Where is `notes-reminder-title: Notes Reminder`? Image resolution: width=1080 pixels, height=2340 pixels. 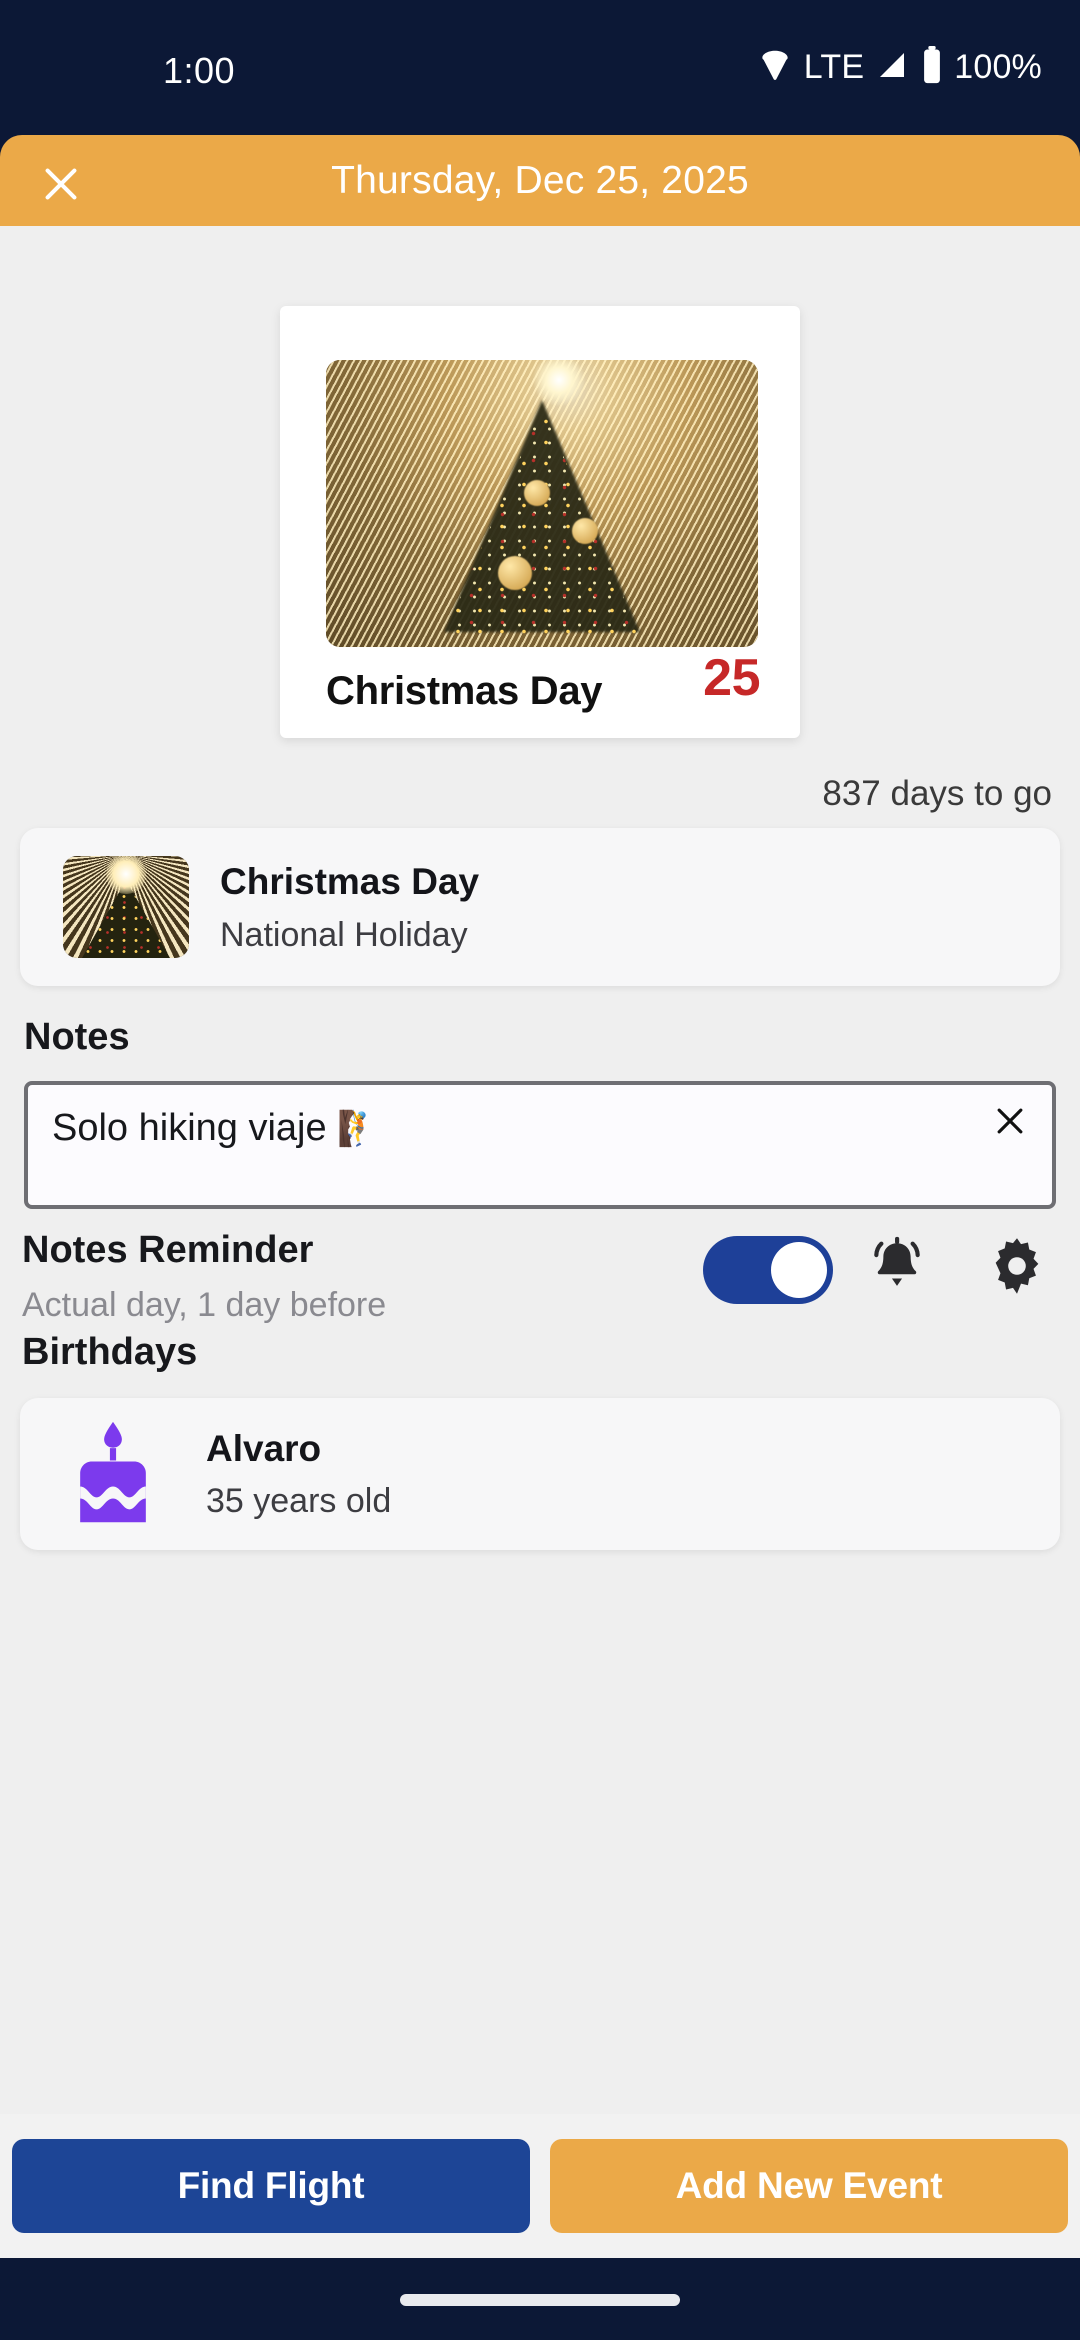 notes-reminder-title: Notes Reminder is located at coordinates (168, 1250).